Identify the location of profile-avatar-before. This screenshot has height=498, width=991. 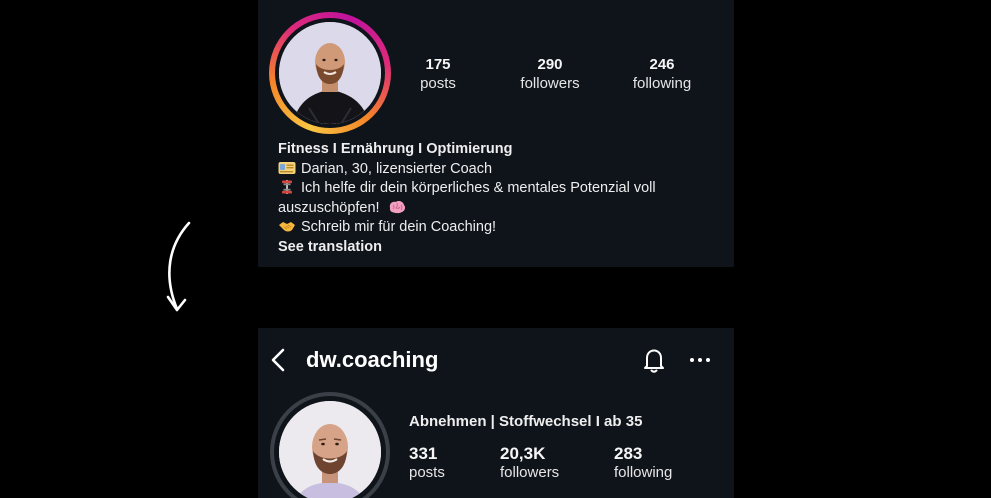
(330, 73).